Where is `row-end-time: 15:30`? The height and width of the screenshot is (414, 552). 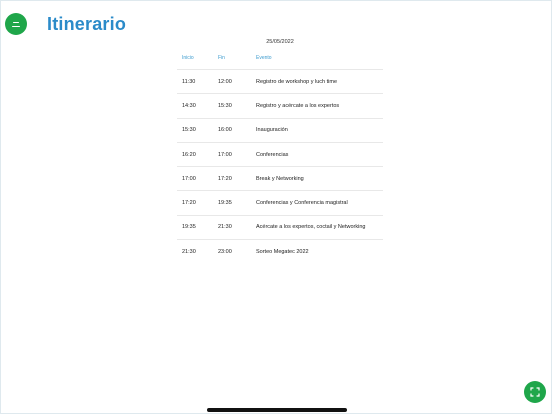 row-end-time: 15:30 is located at coordinates (225, 105).